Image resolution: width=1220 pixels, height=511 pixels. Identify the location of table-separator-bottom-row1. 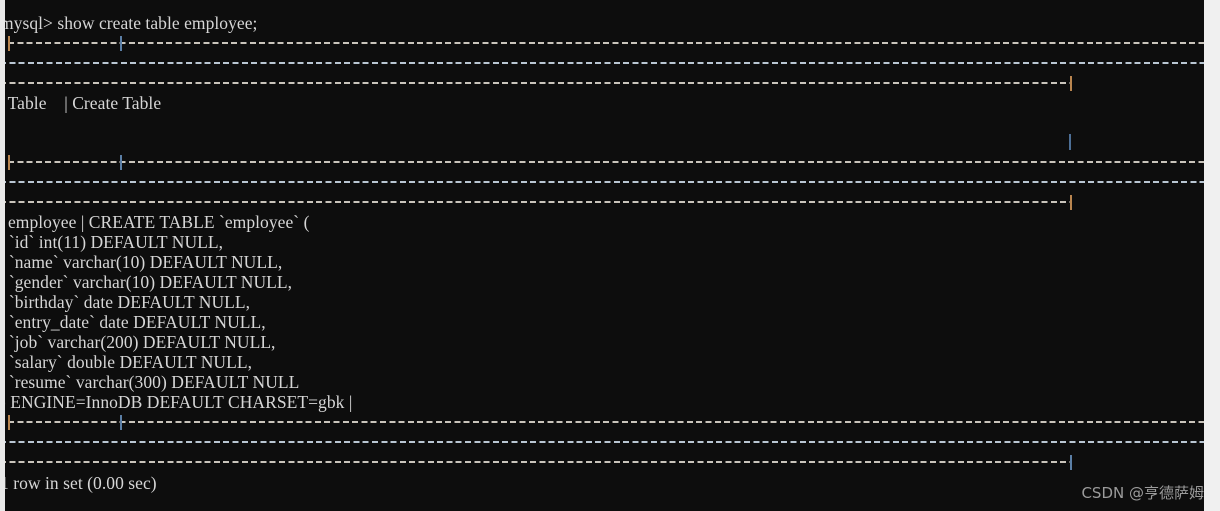
(602, 422).